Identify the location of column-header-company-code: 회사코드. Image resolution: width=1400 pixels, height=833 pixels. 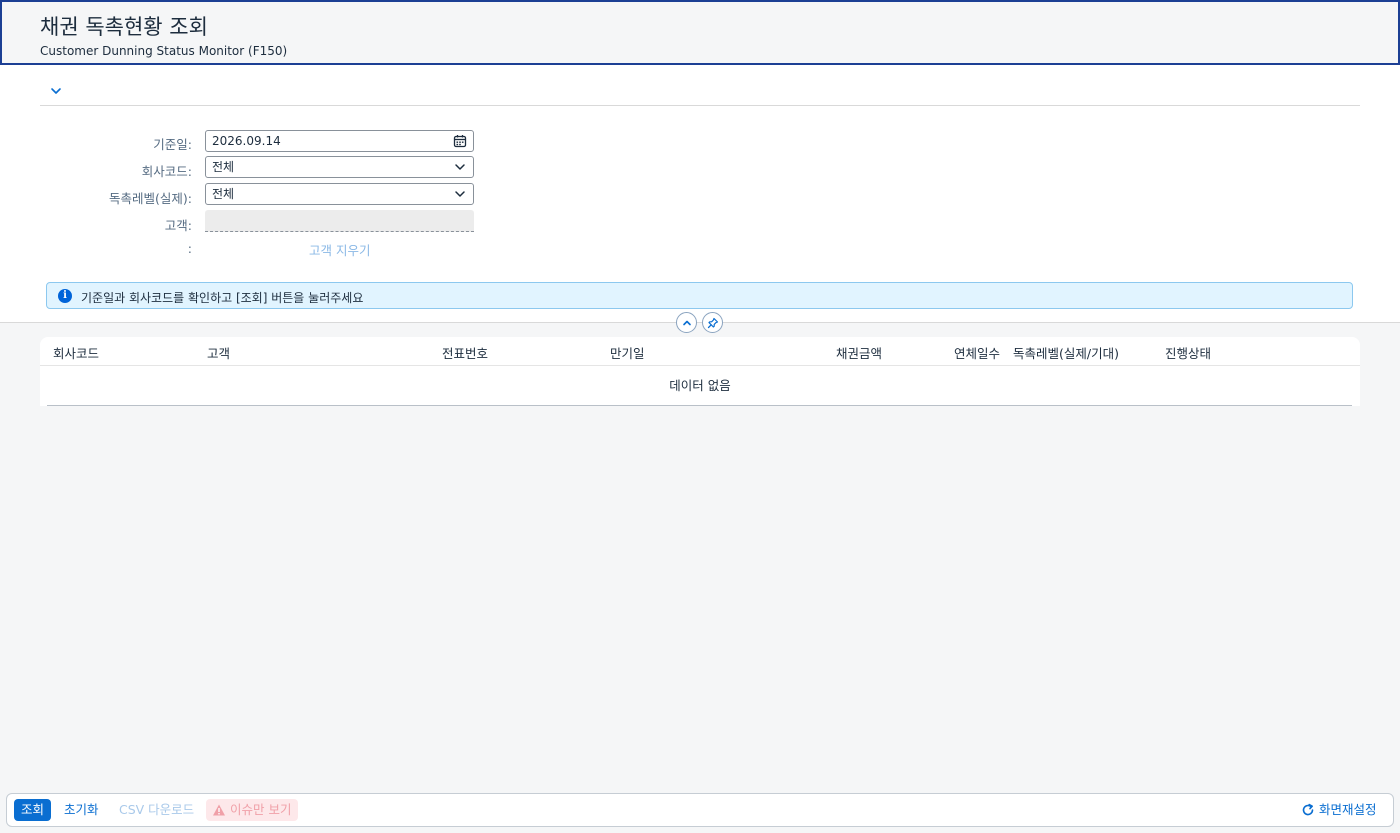
(76, 352).